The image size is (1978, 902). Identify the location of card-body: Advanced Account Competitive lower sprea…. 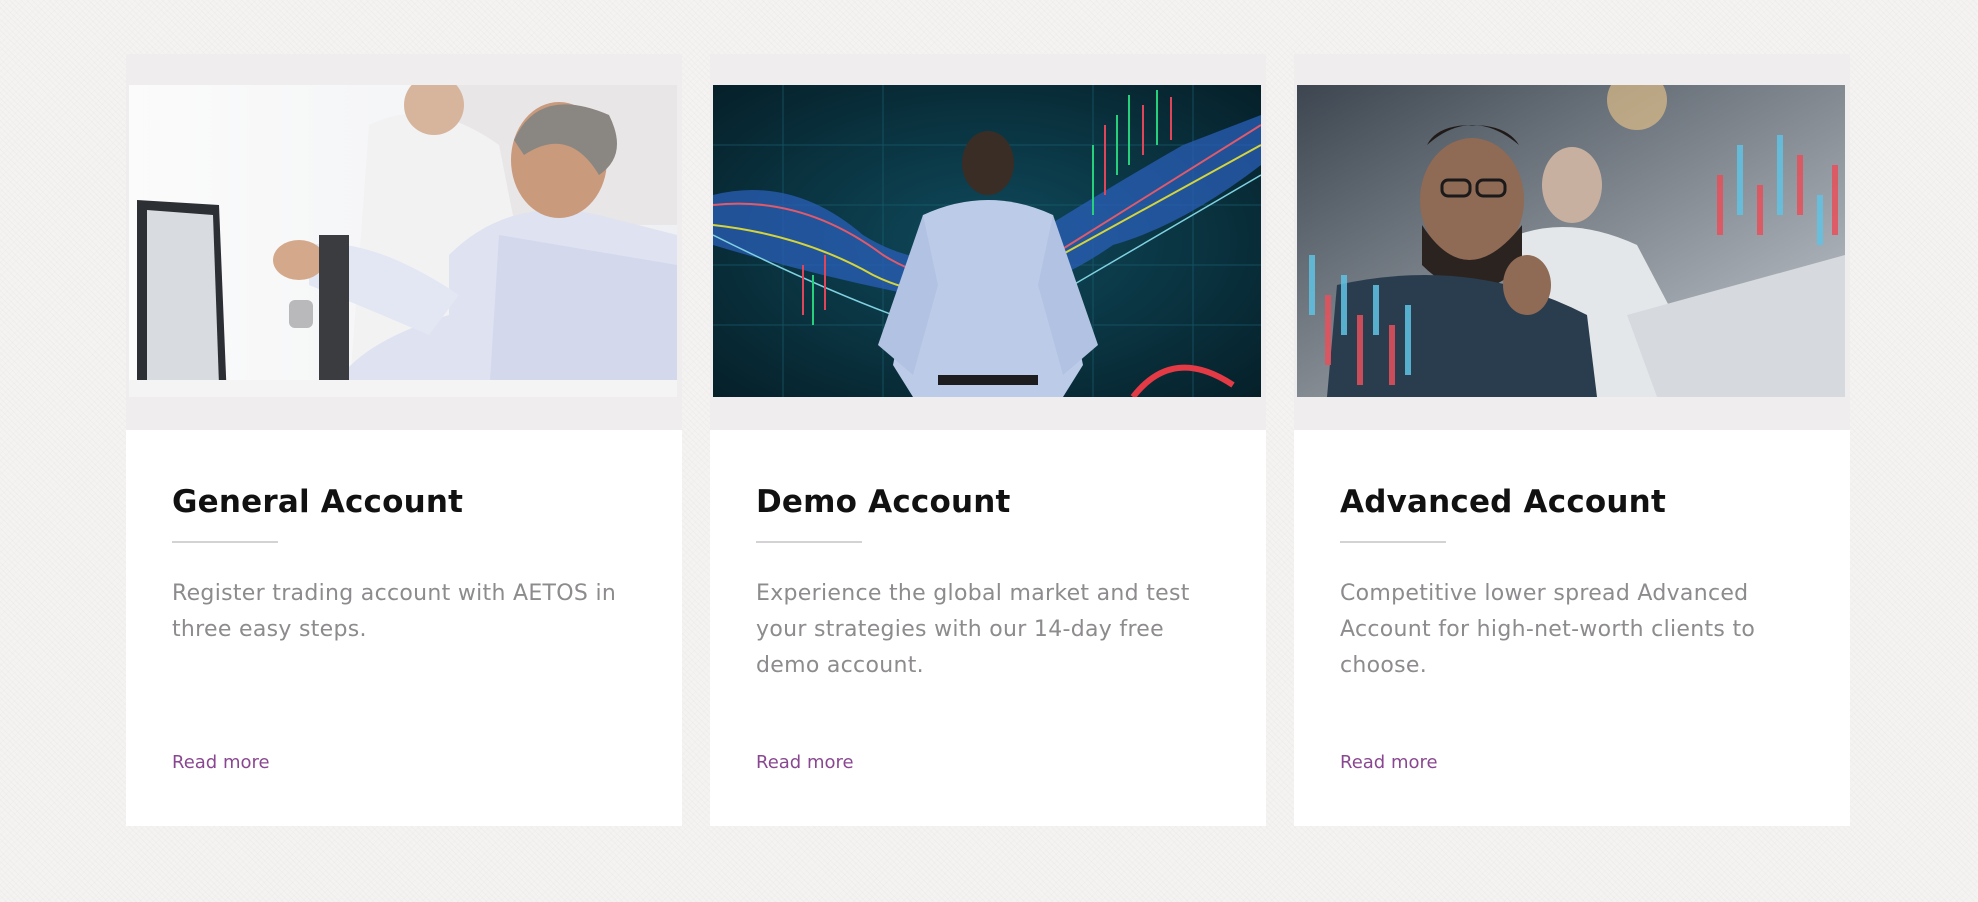
(1572, 628).